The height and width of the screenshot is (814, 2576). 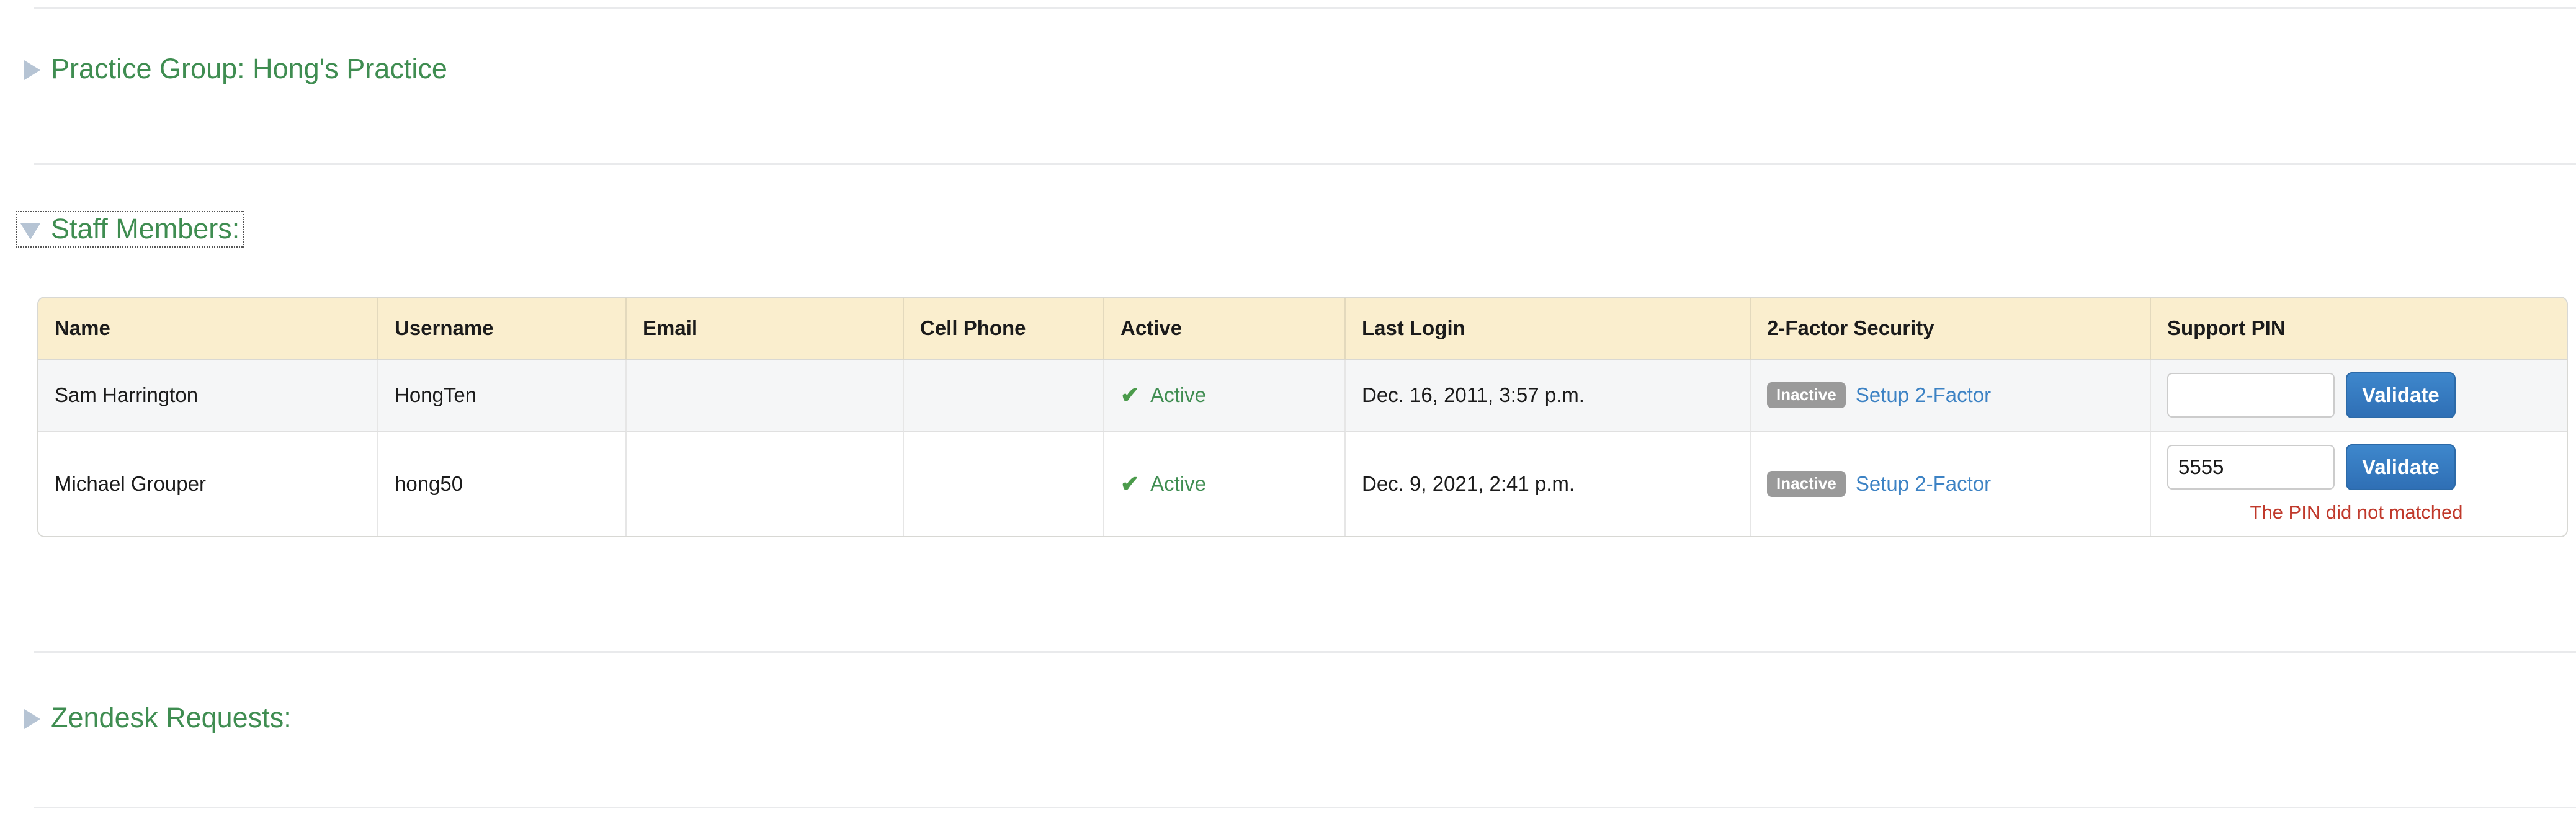 I want to click on column-header-email: Email, so click(x=765, y=329).